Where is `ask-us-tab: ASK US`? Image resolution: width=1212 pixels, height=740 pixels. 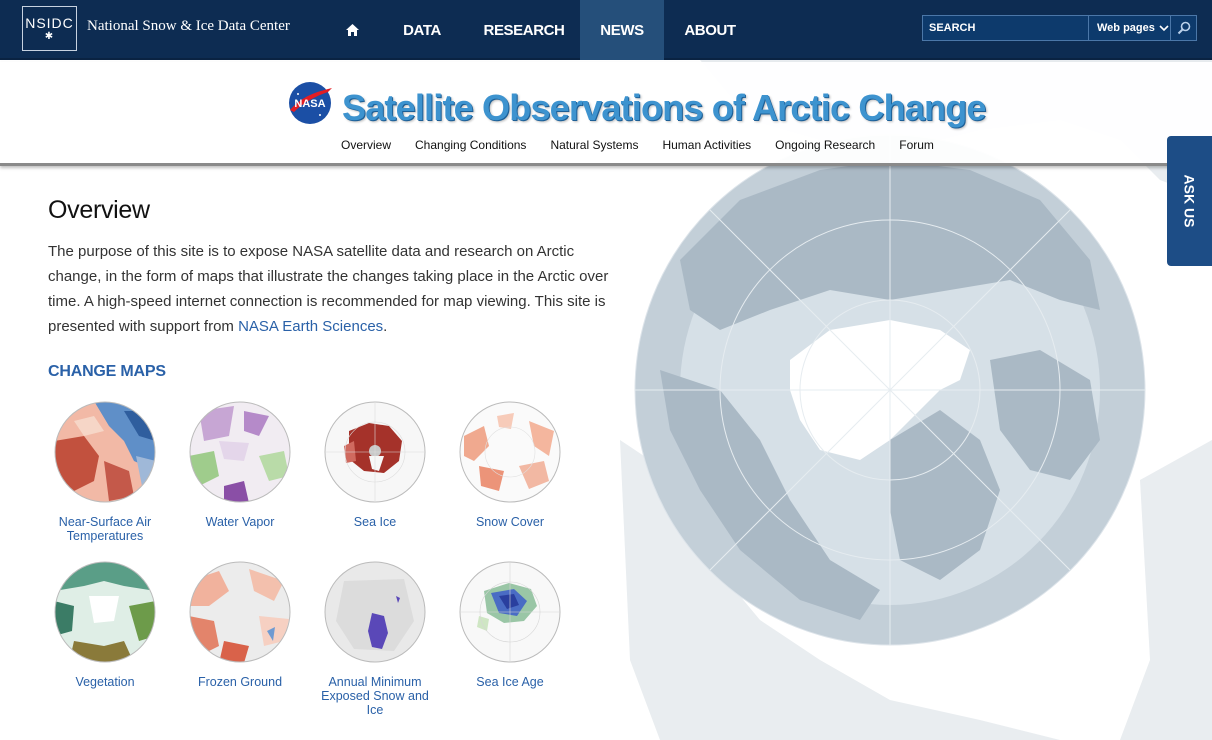
ask-us-tab: ASK US is located at coordinates (1189, 201).